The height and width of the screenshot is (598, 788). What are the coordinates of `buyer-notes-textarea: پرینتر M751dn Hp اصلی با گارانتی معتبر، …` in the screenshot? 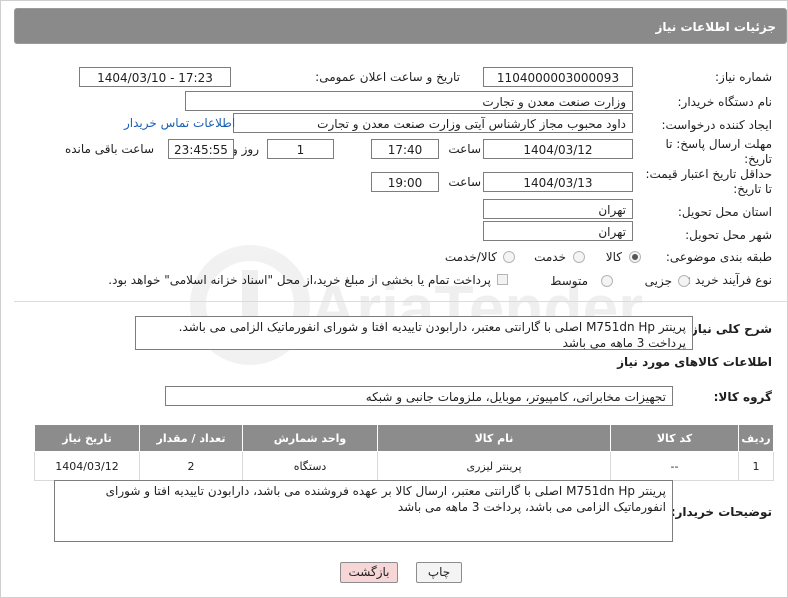 It's located at (363, 511).